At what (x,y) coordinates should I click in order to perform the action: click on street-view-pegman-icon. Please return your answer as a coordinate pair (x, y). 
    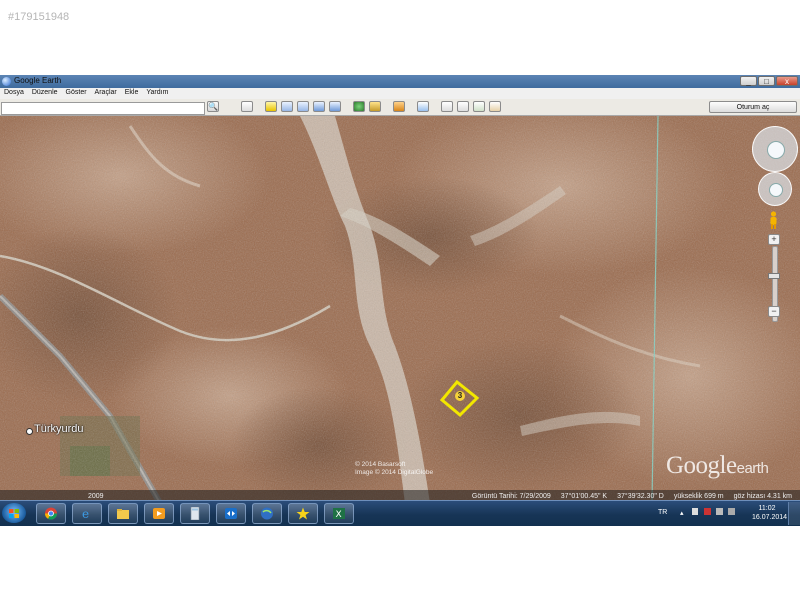
    Looking at the image, I should click on (773, 220).